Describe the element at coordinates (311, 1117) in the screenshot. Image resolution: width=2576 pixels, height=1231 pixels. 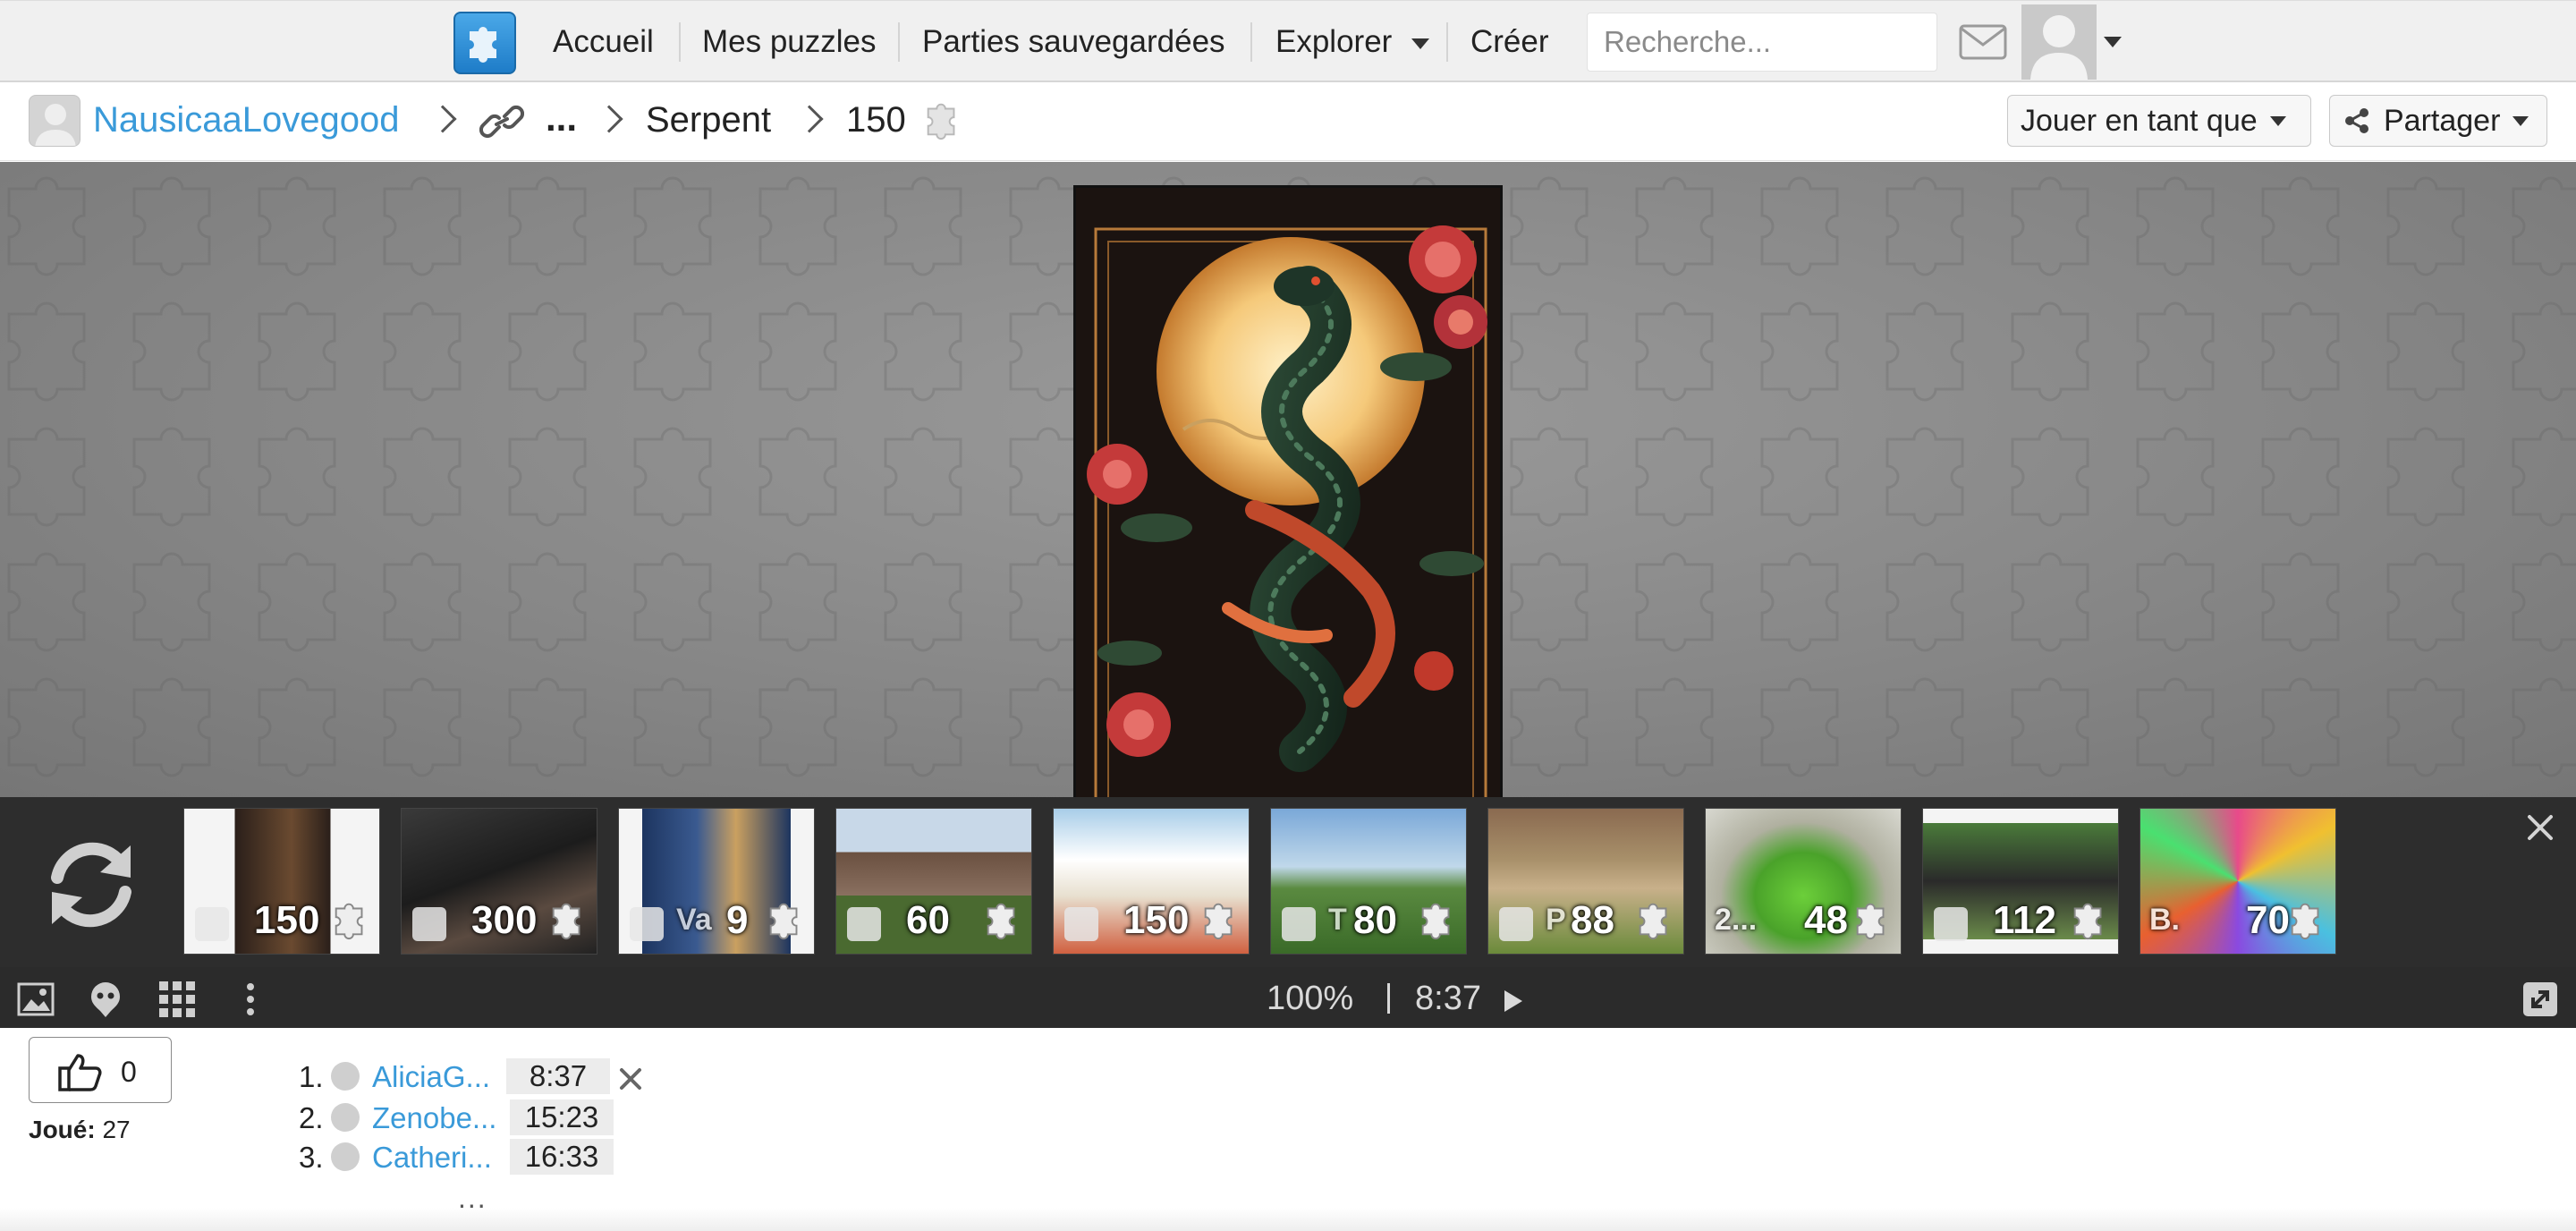
I see `leaderboard-rank: 2.` at that location.